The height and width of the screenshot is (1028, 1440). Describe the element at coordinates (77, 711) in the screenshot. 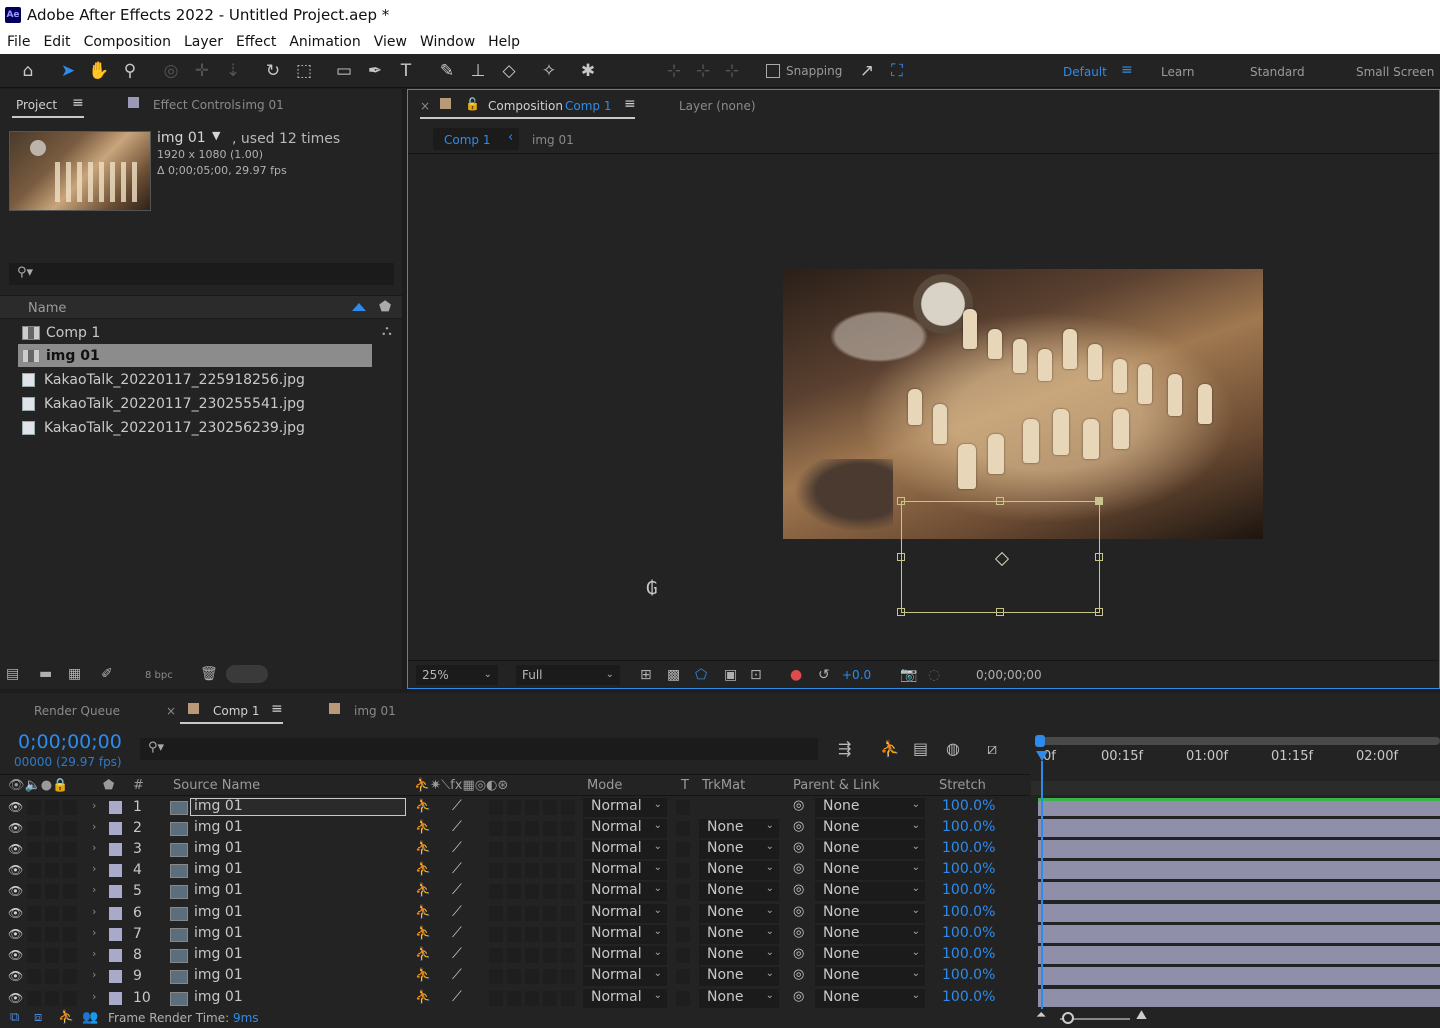

I see `tab-render-queue: Render Queue` at that location.